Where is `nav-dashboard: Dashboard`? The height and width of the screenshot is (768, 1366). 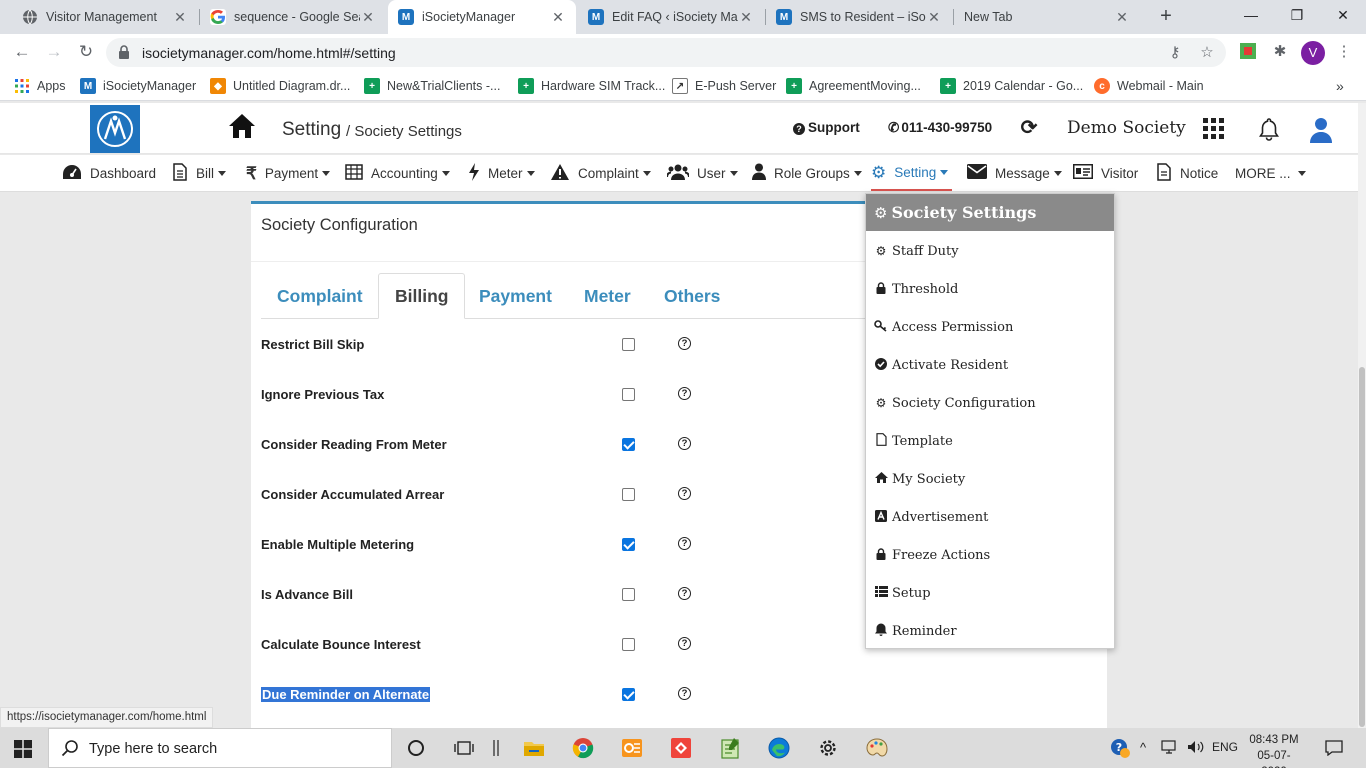
nav-dashboard: Dashboard is located at coordinates (109, 173).